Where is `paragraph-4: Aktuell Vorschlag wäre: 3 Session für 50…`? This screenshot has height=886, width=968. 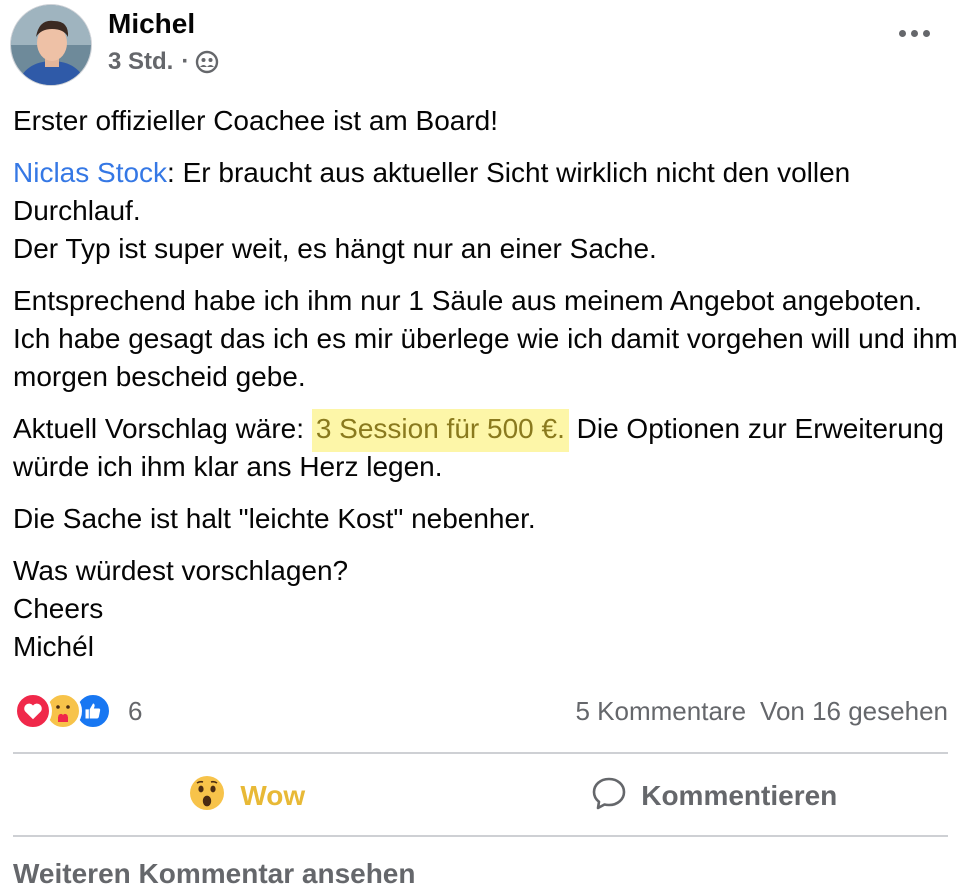
paragraph-4: Aktuell Vorschlag wäre: 3 Session für 50… is located at coordinates (485, 447).